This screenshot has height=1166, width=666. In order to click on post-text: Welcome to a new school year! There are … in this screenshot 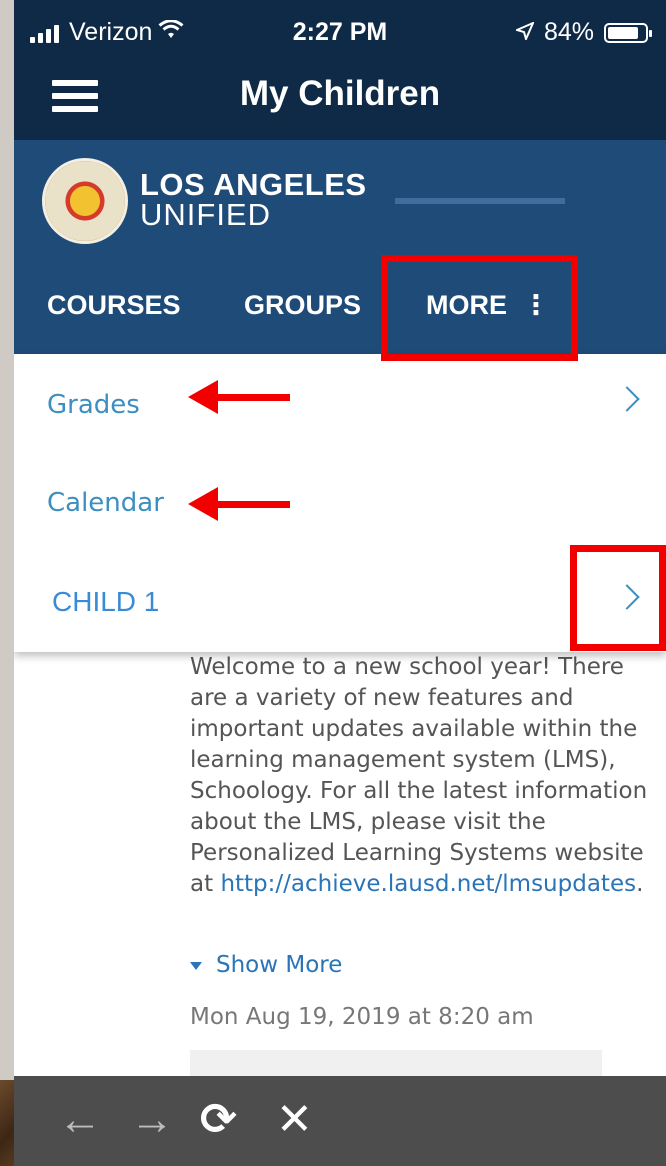, I will do `click(419, 760)`.